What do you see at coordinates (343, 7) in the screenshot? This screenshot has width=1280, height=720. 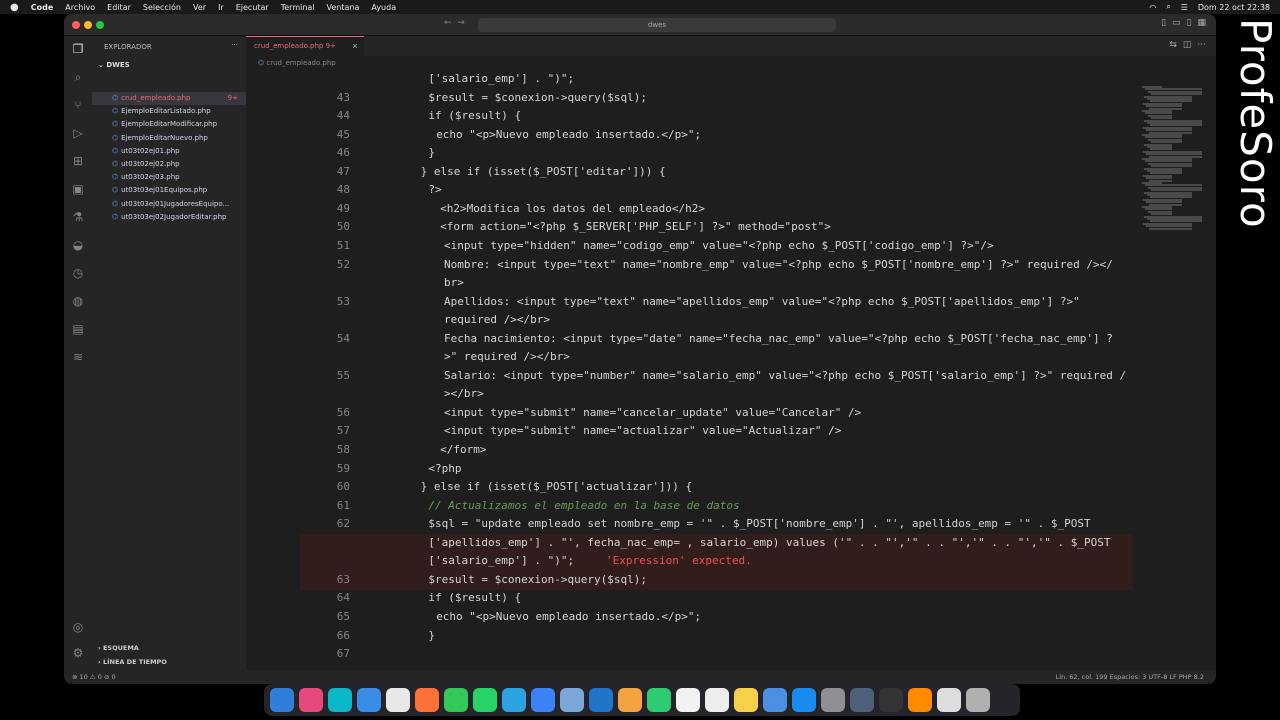 I see `menu-ventana: Ventana` at bounding box center [343, 7].